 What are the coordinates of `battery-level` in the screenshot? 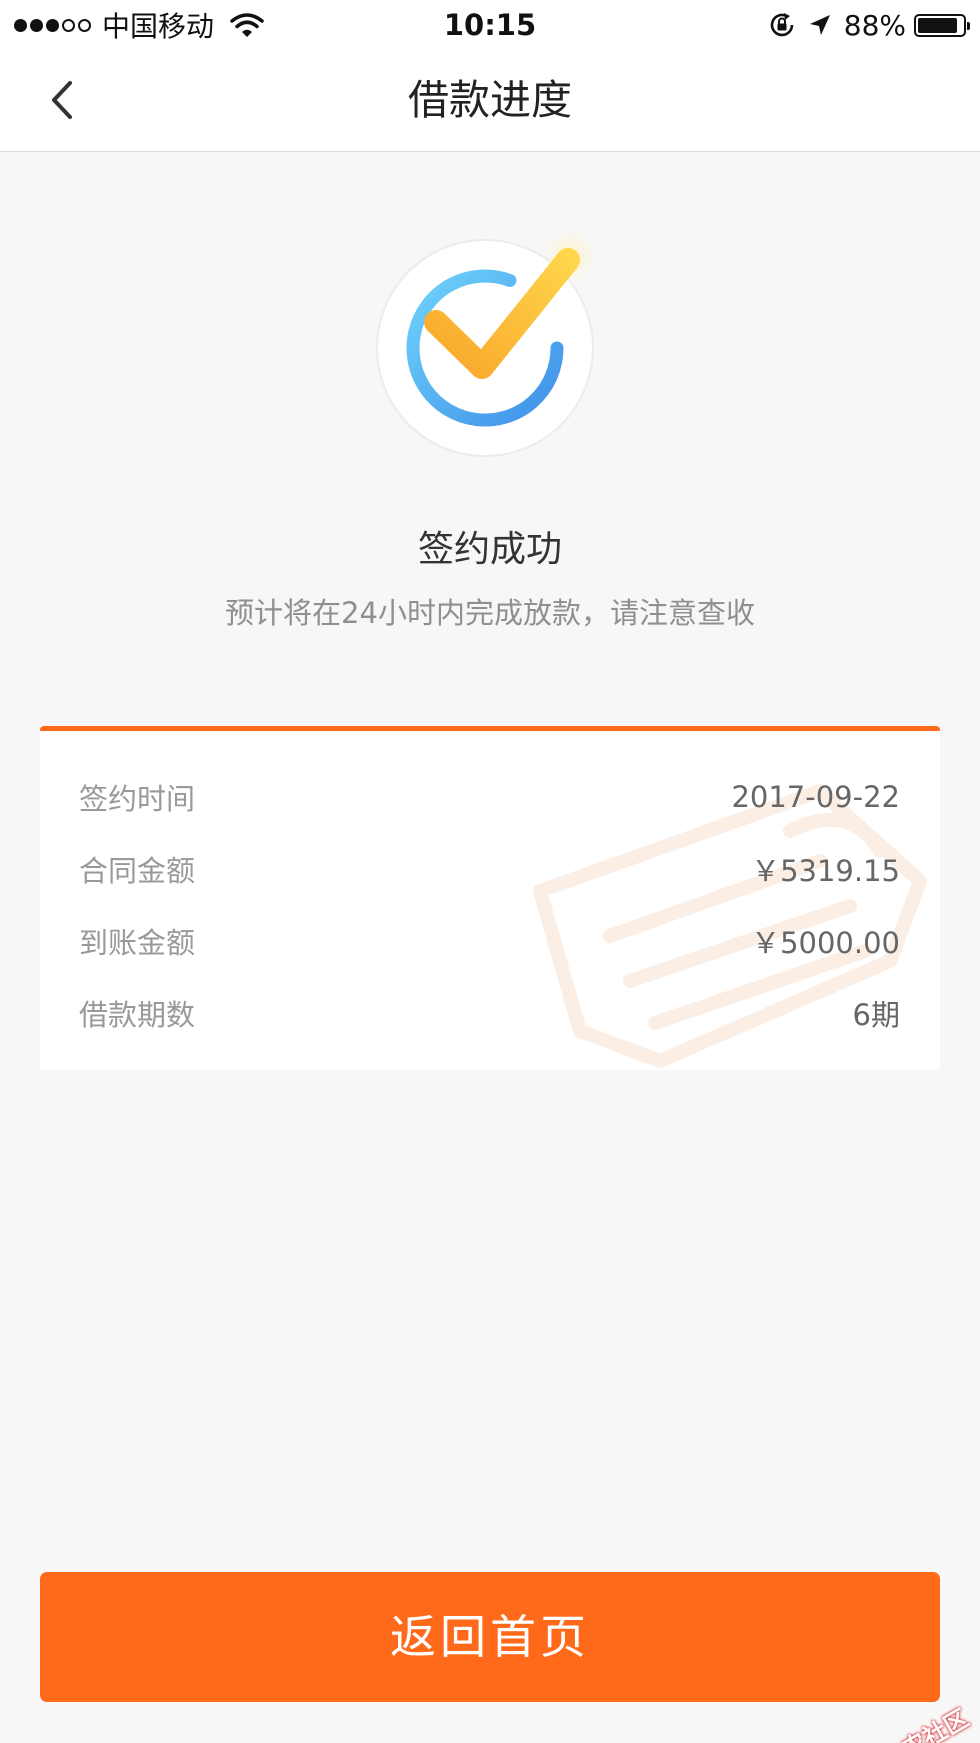 It's located at (937, 25).